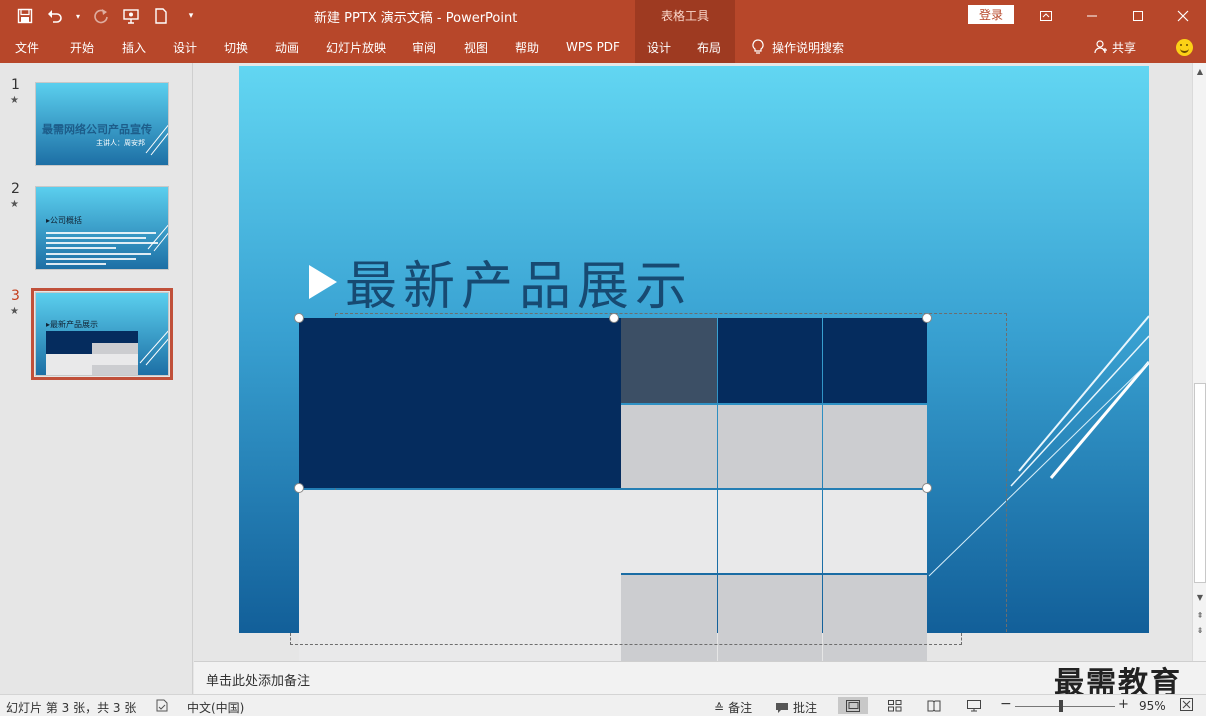  Describe the element at coordinates (287, 47) in the screenshot. I see `tab-animations: 动画` at that location.